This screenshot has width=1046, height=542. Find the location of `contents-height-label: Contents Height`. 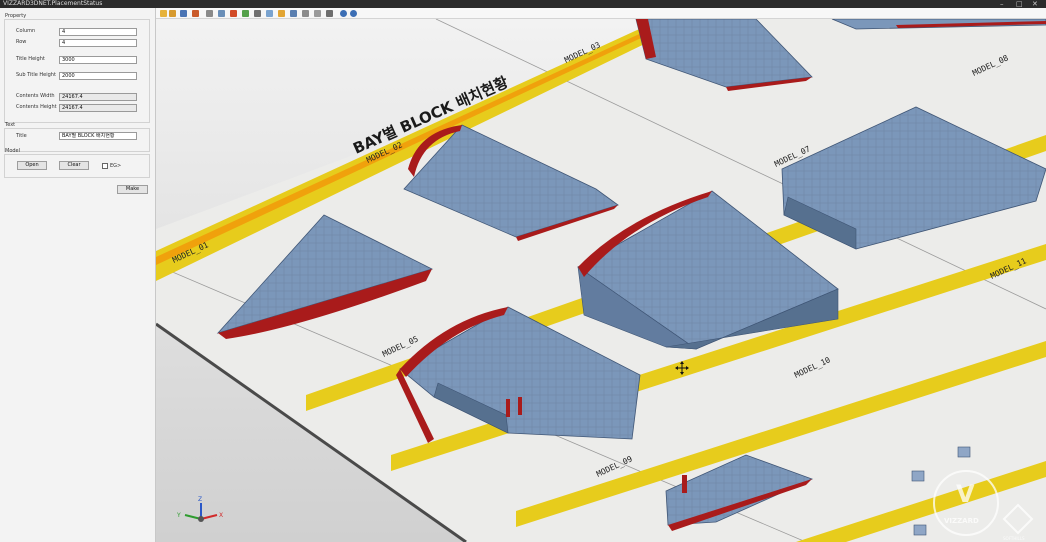

contents-height-label: Contents Height is located at coordinates (36, 107).